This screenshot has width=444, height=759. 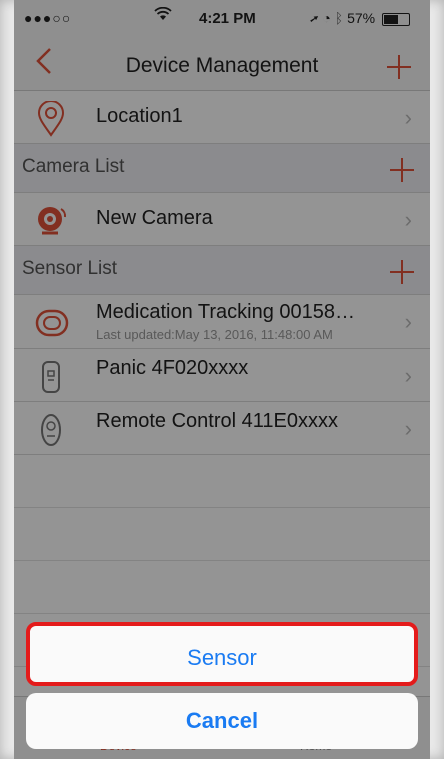 What do you see at coordinates (222, 654) in the screenshot?
I see `sensor-button: Sensor` at bounding box center [222, 654].